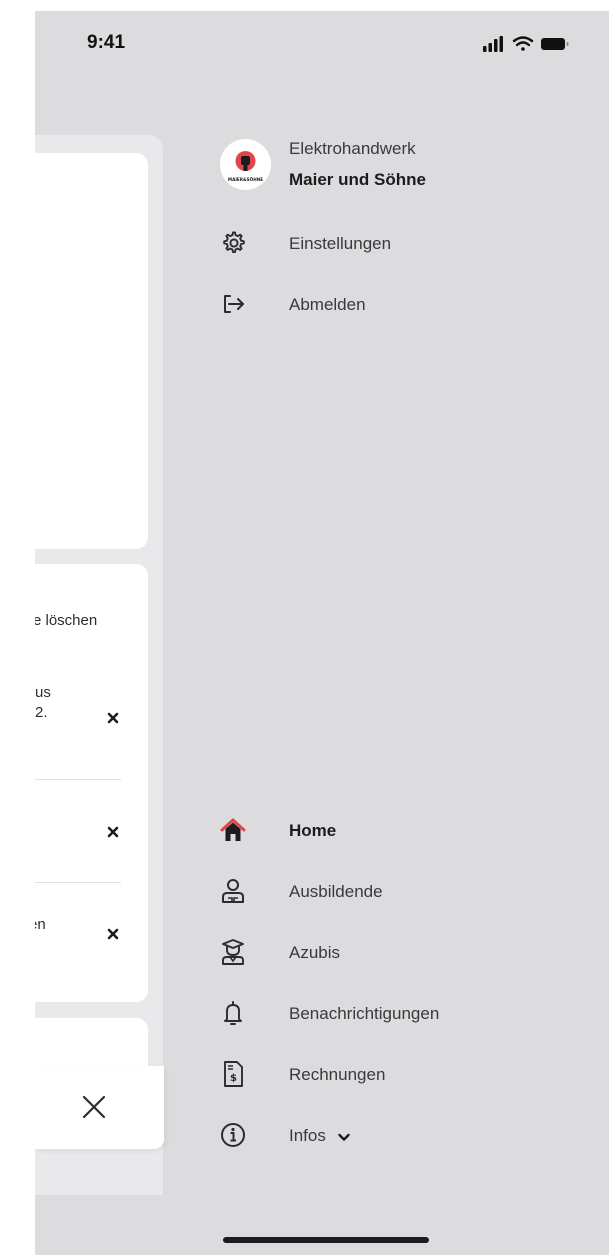 The width and height of the screenshot is (609, 1255). Describe the element at coordinates (233, 891) in the screenshot. I see `trainer-icon` at that location.